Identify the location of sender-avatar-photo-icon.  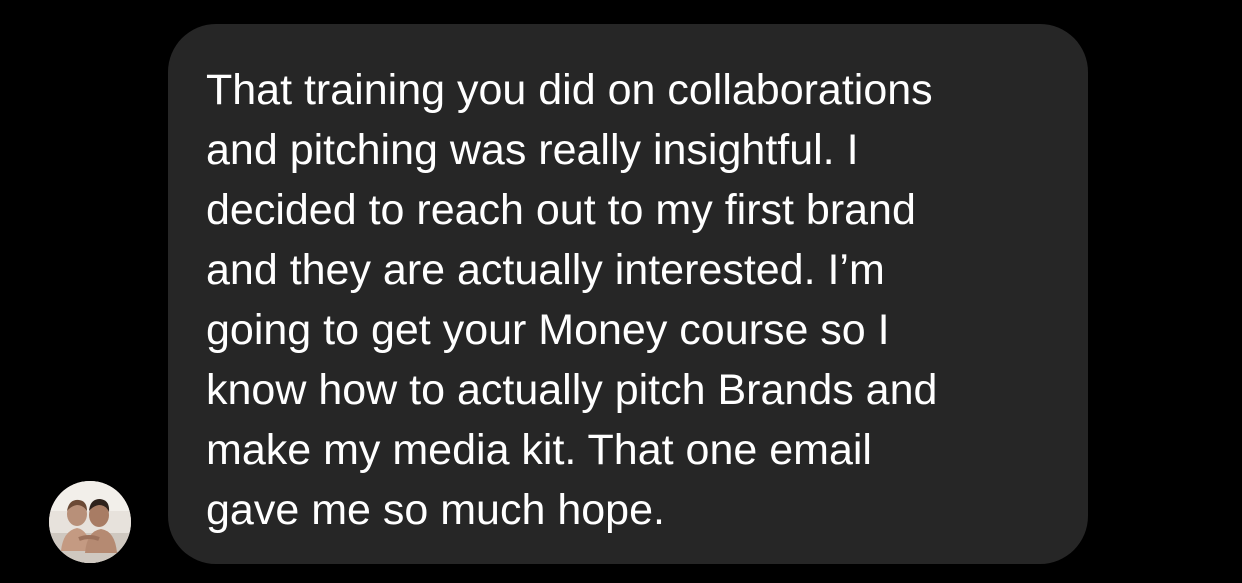
(90, 522).